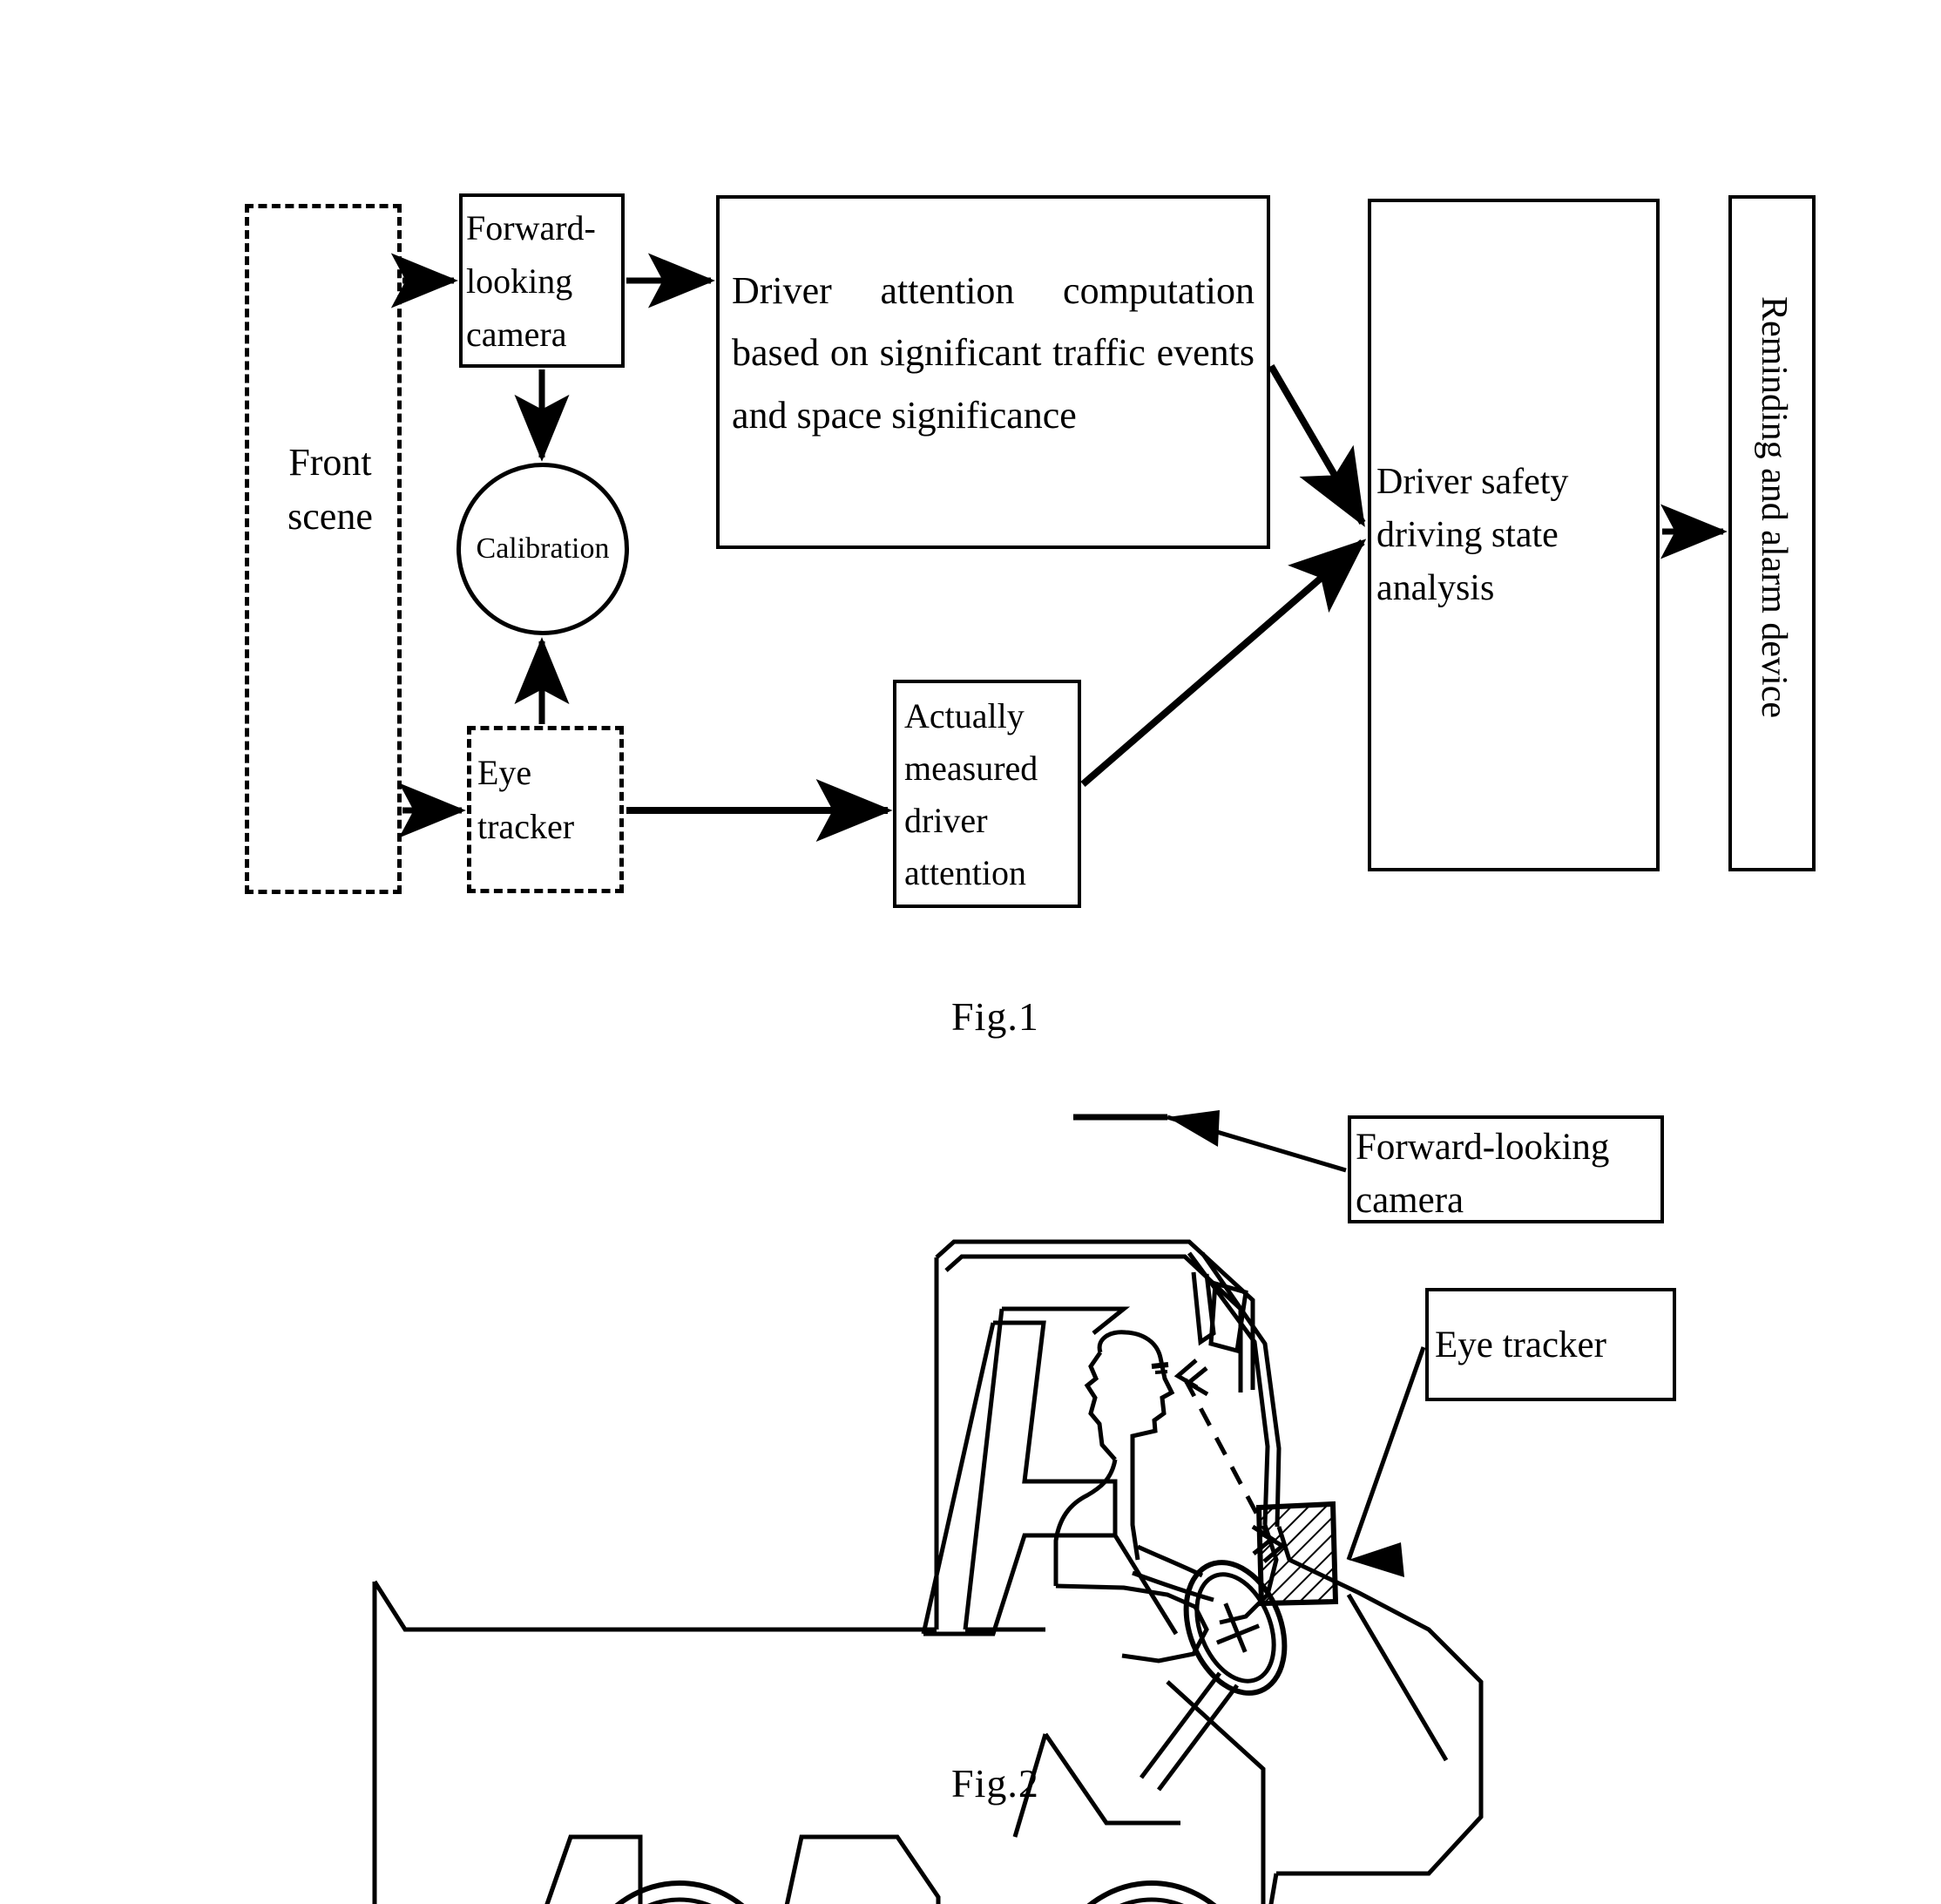  Describe the element at coordinates (323, 549) in the screenshot. I see `fig1-block-front-scene` at that location.